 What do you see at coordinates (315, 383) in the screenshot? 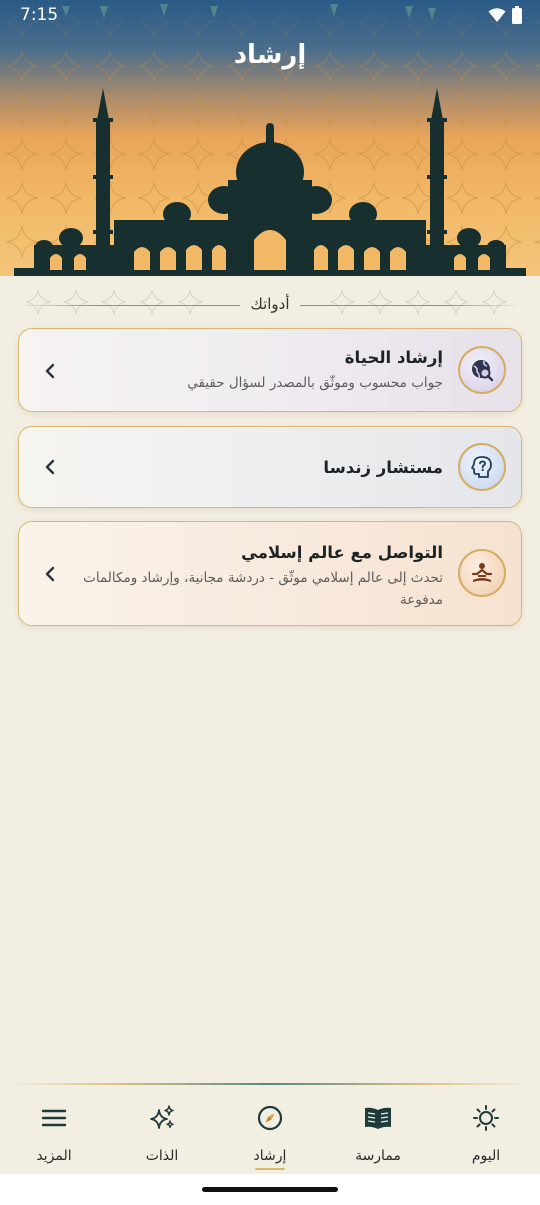
I see `card-description: جواب محسوب وموثّق بالمصدر لسؤال حقيقي` at bounding box center [315, 383].